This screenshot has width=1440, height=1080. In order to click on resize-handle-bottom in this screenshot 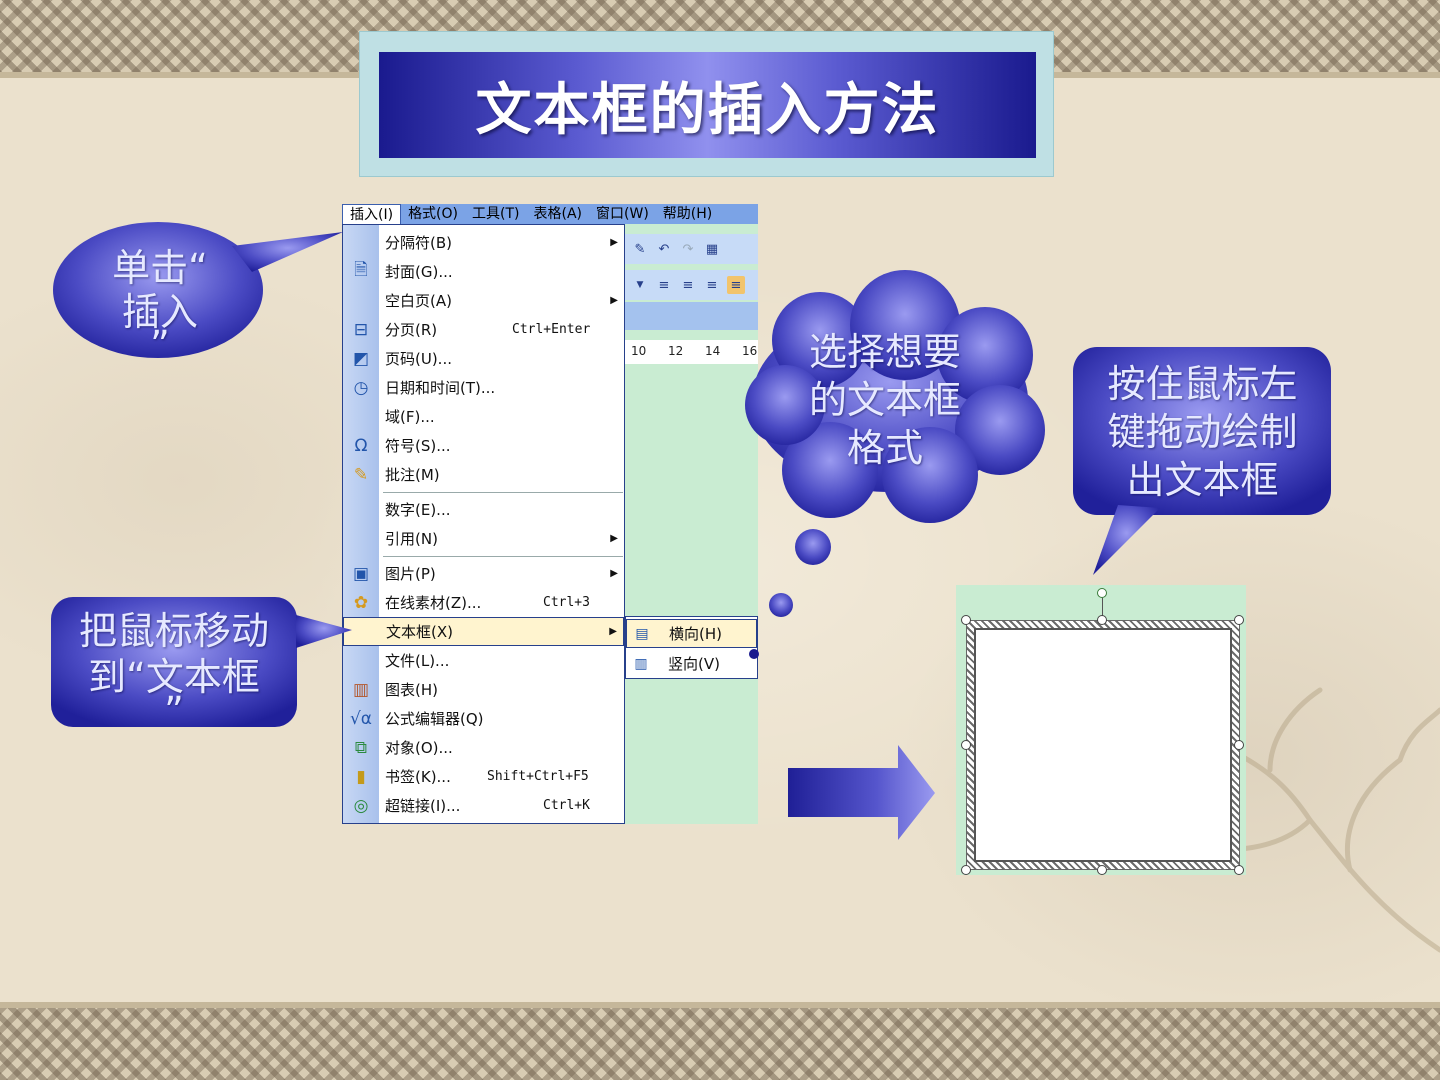, I will do `click(1102, 870)`.